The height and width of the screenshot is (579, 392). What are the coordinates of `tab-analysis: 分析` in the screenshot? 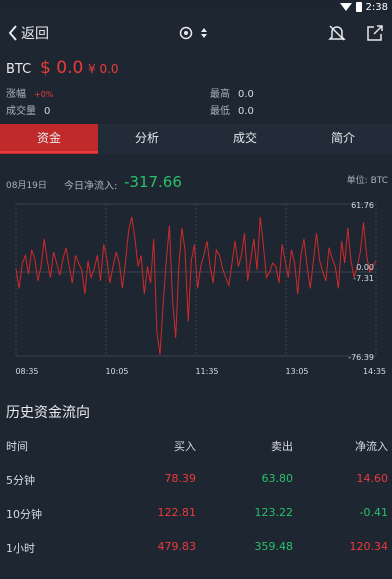 It's located at (147, 139).